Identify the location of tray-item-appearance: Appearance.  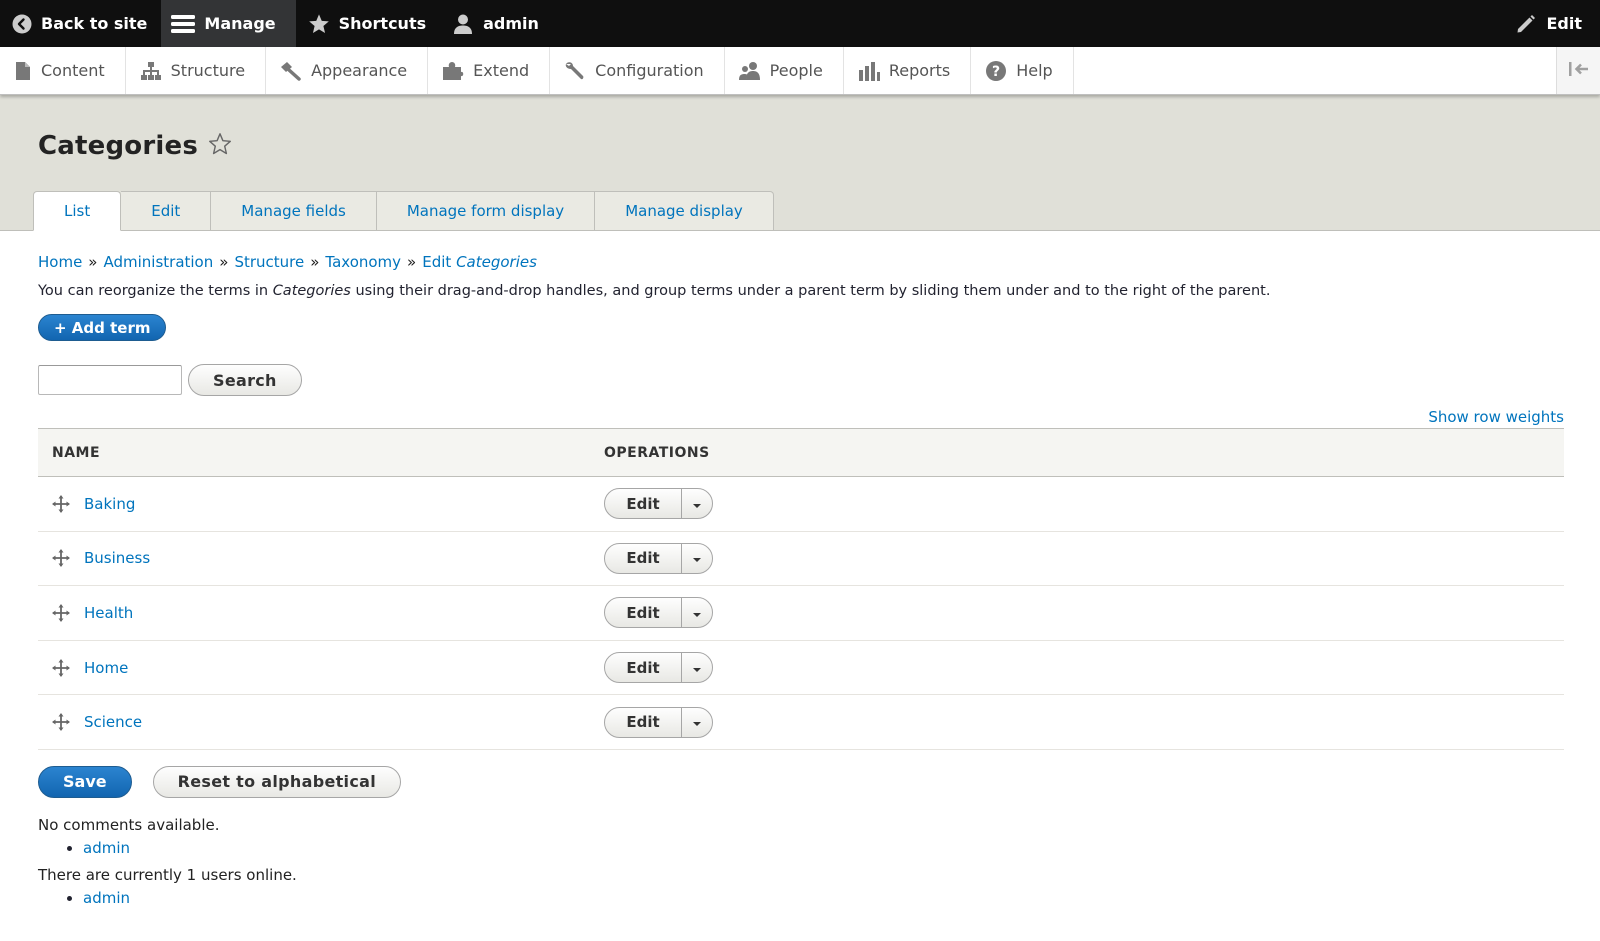
(347, 70).